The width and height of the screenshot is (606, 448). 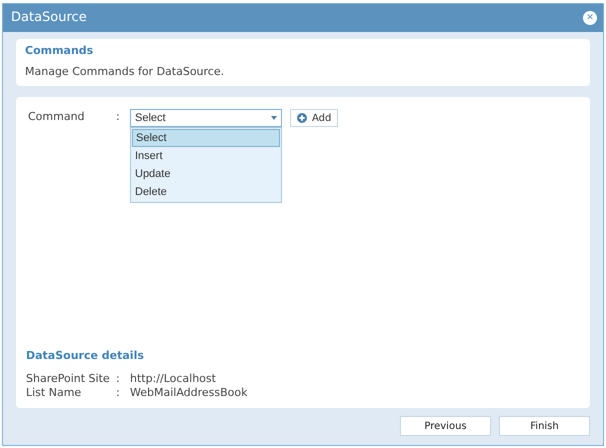 I want to click on detail-value: WebMailAddressBook, so click(x=189, y=393).